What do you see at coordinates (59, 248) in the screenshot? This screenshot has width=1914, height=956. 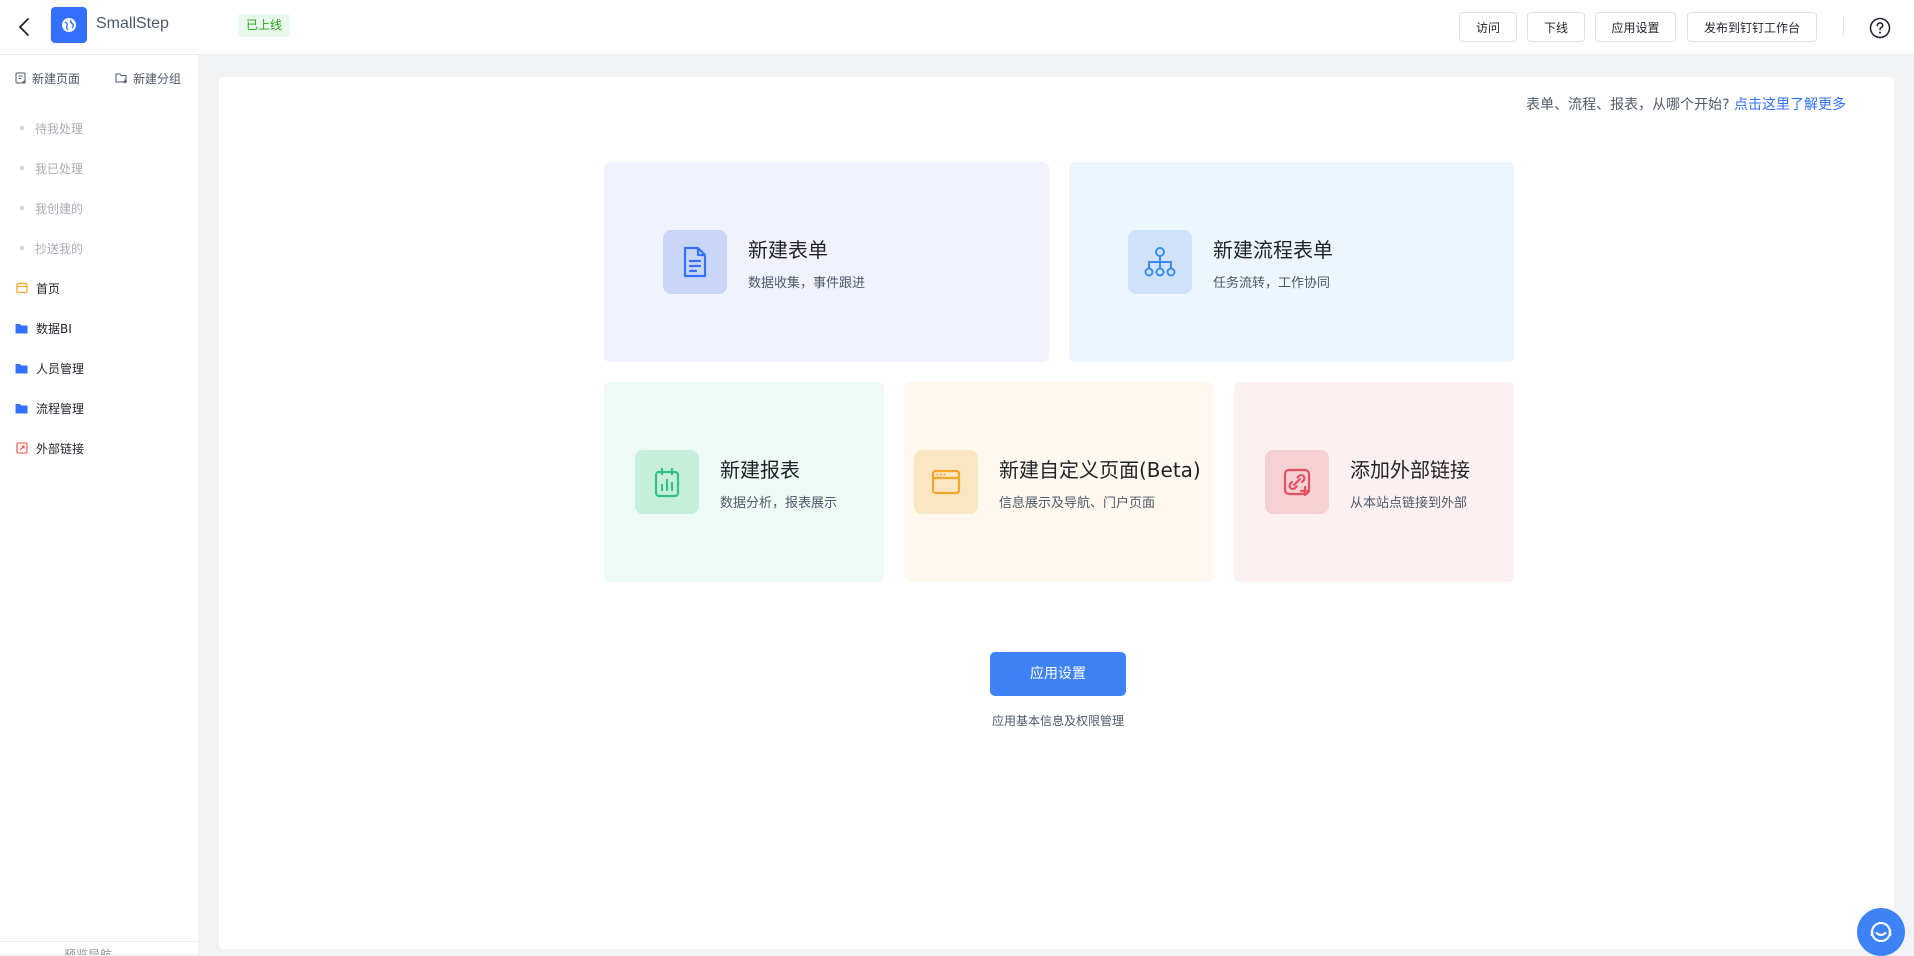 I see `sidebar-item-label: 抄送我的` at bounding box center [59, 248].